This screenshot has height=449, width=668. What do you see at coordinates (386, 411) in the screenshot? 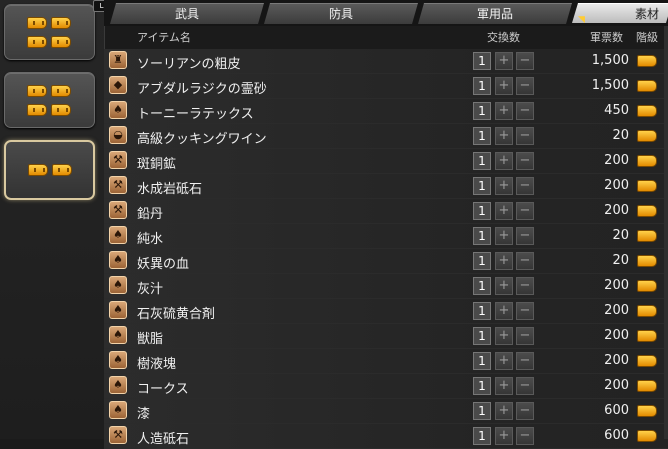
I see `table-row: ♠ 漆 1 + − 600` at bounding box center [386, 411].